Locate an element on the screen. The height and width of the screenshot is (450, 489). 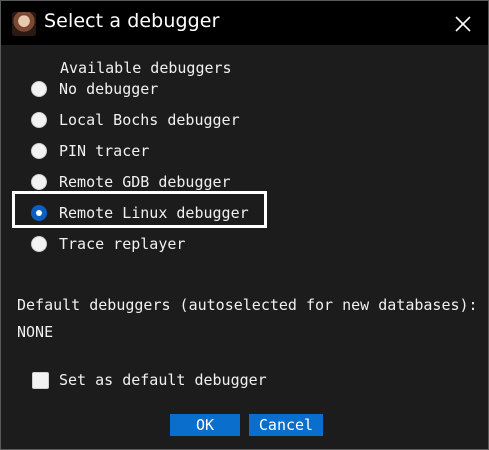
set-default-checkbox is located at coordinates (40, 380).